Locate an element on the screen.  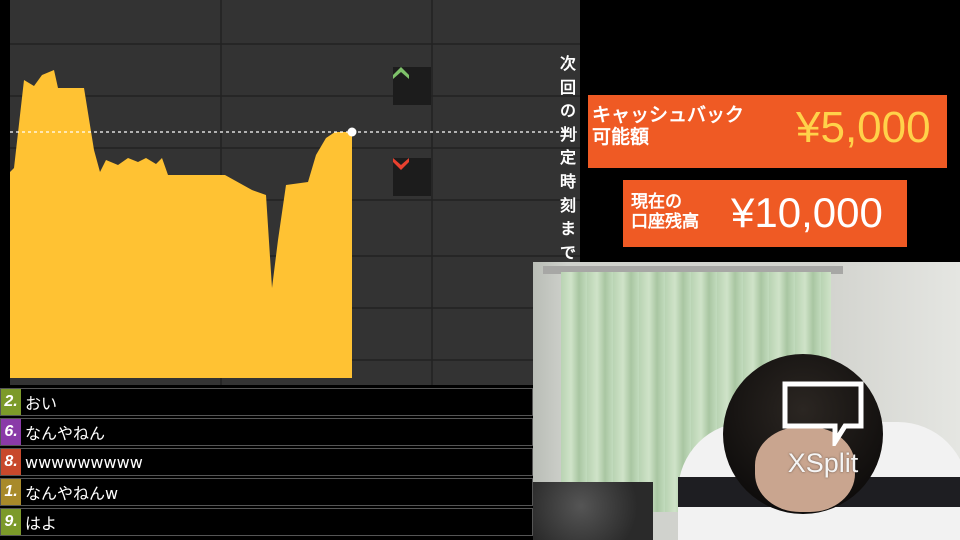
current-price-dot is located at coordinates (352, 132).